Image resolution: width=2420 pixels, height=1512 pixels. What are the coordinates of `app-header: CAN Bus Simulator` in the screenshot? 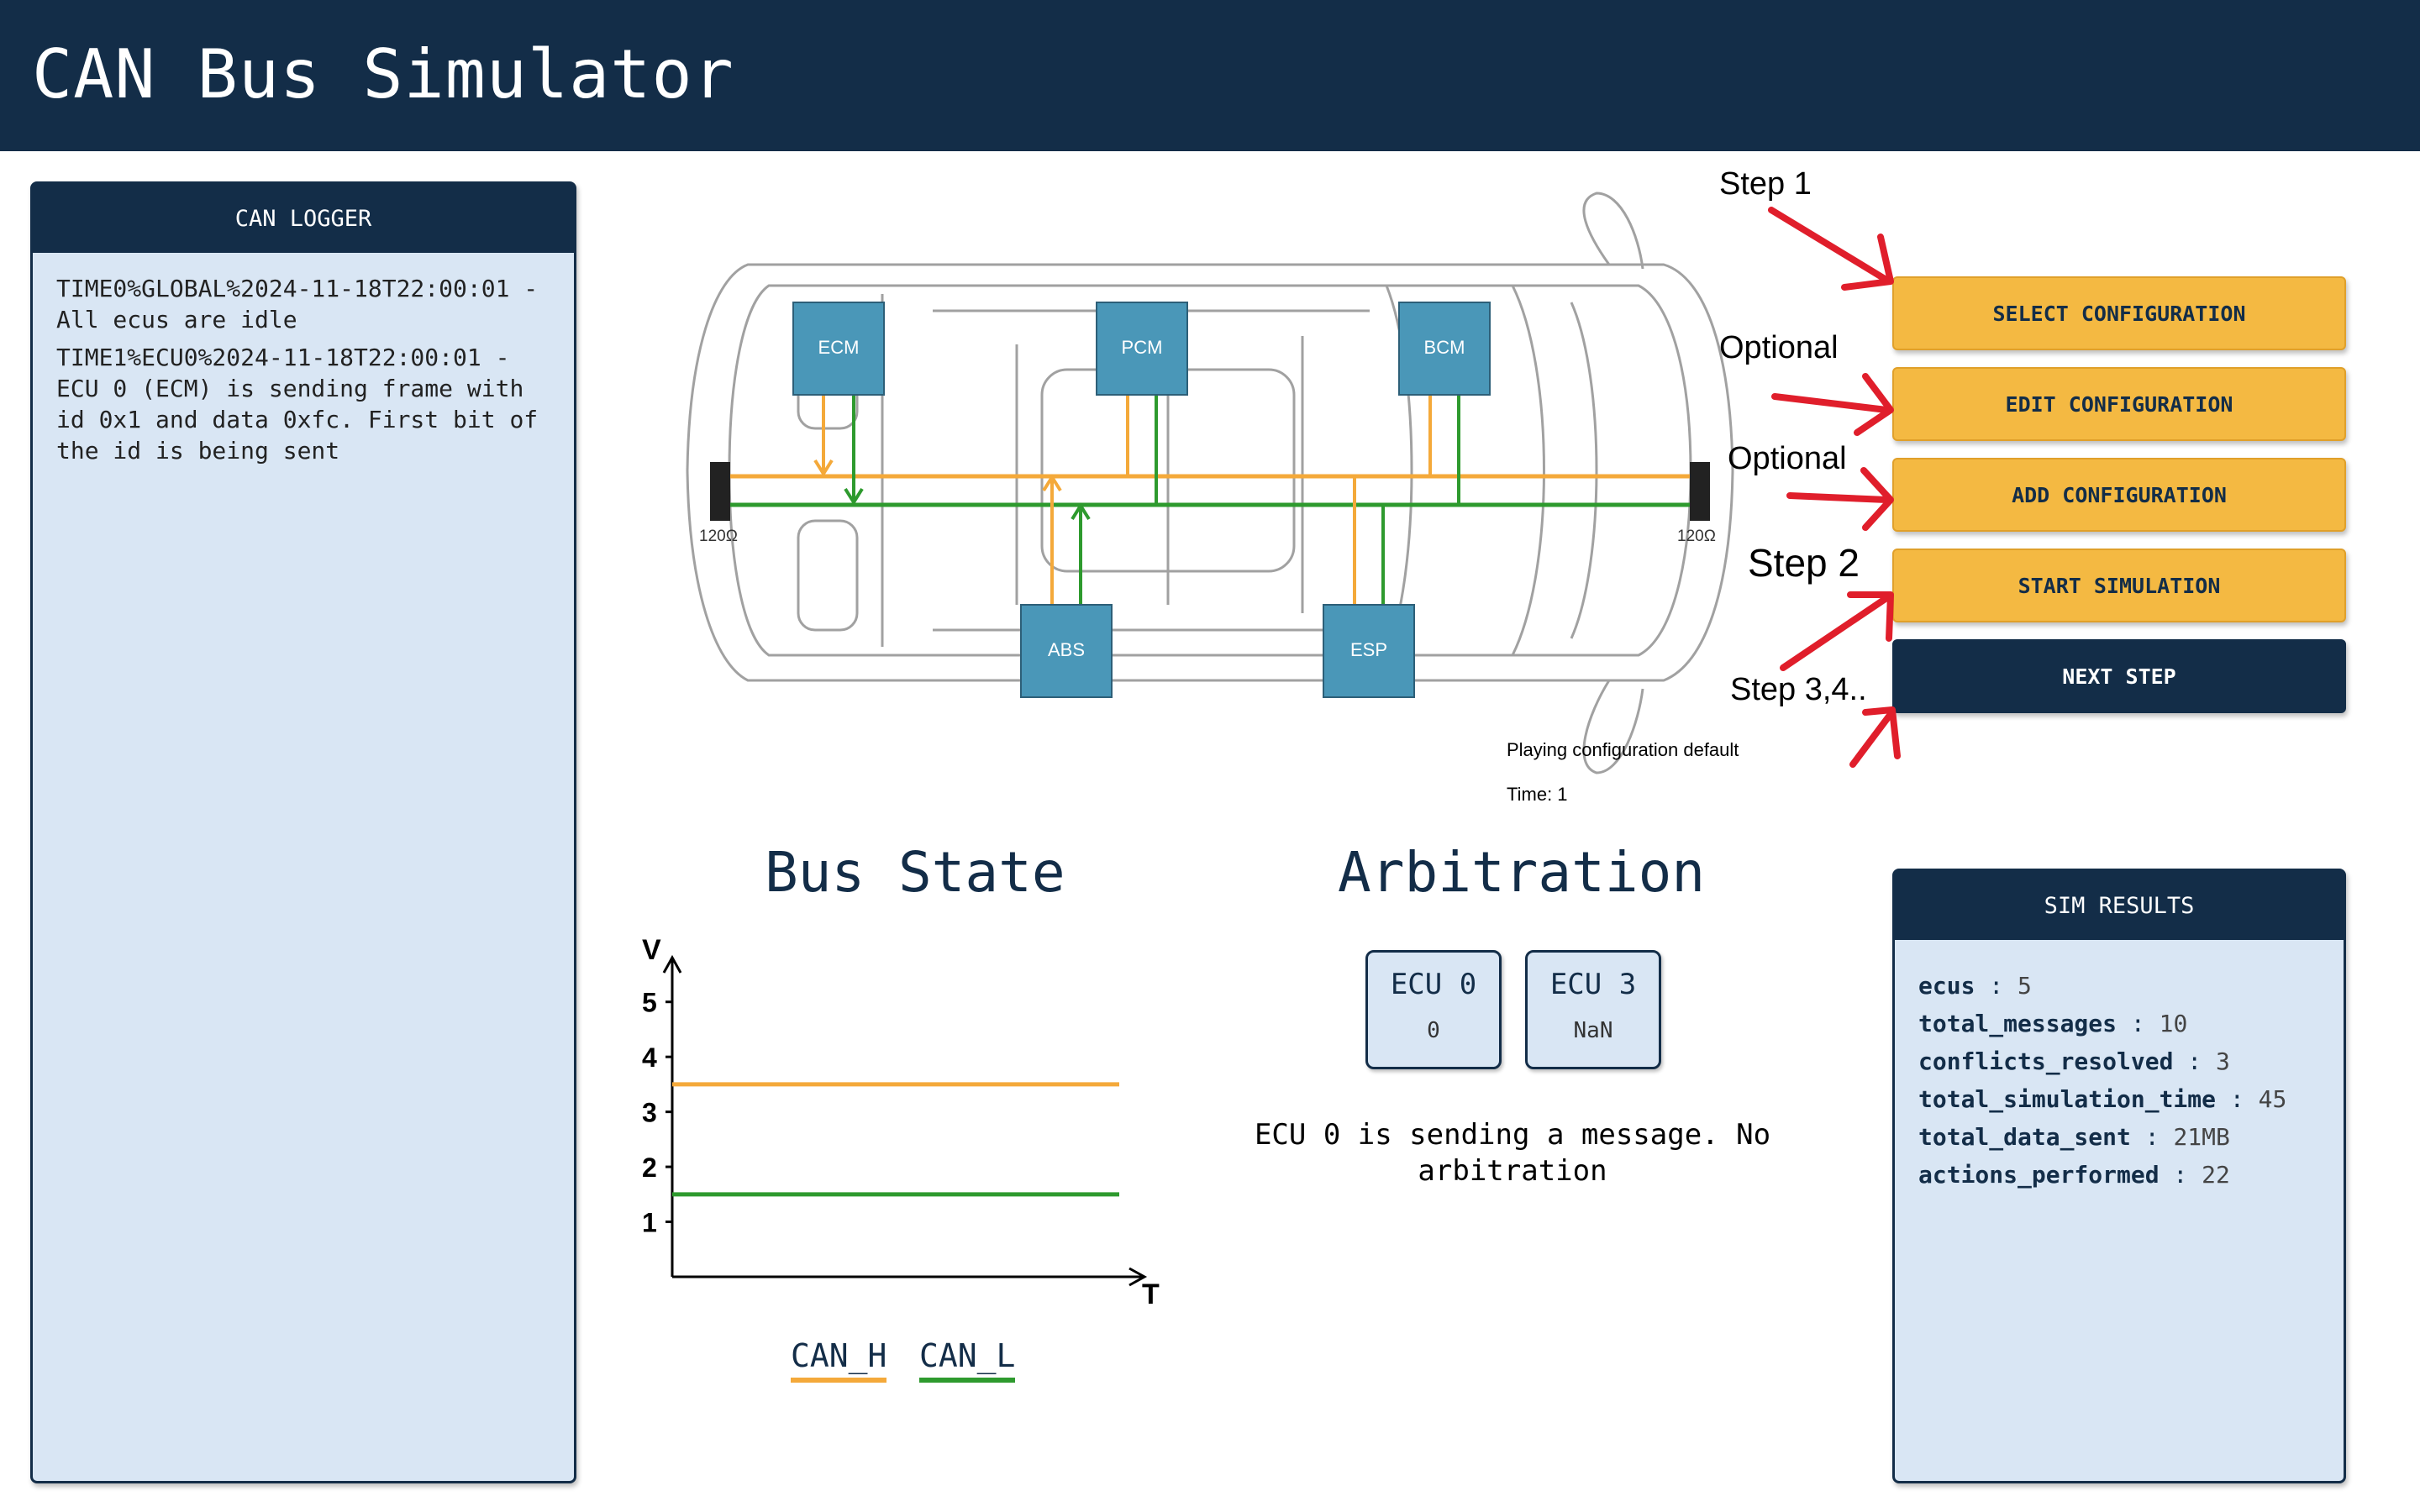 It's located at (1210, 75).